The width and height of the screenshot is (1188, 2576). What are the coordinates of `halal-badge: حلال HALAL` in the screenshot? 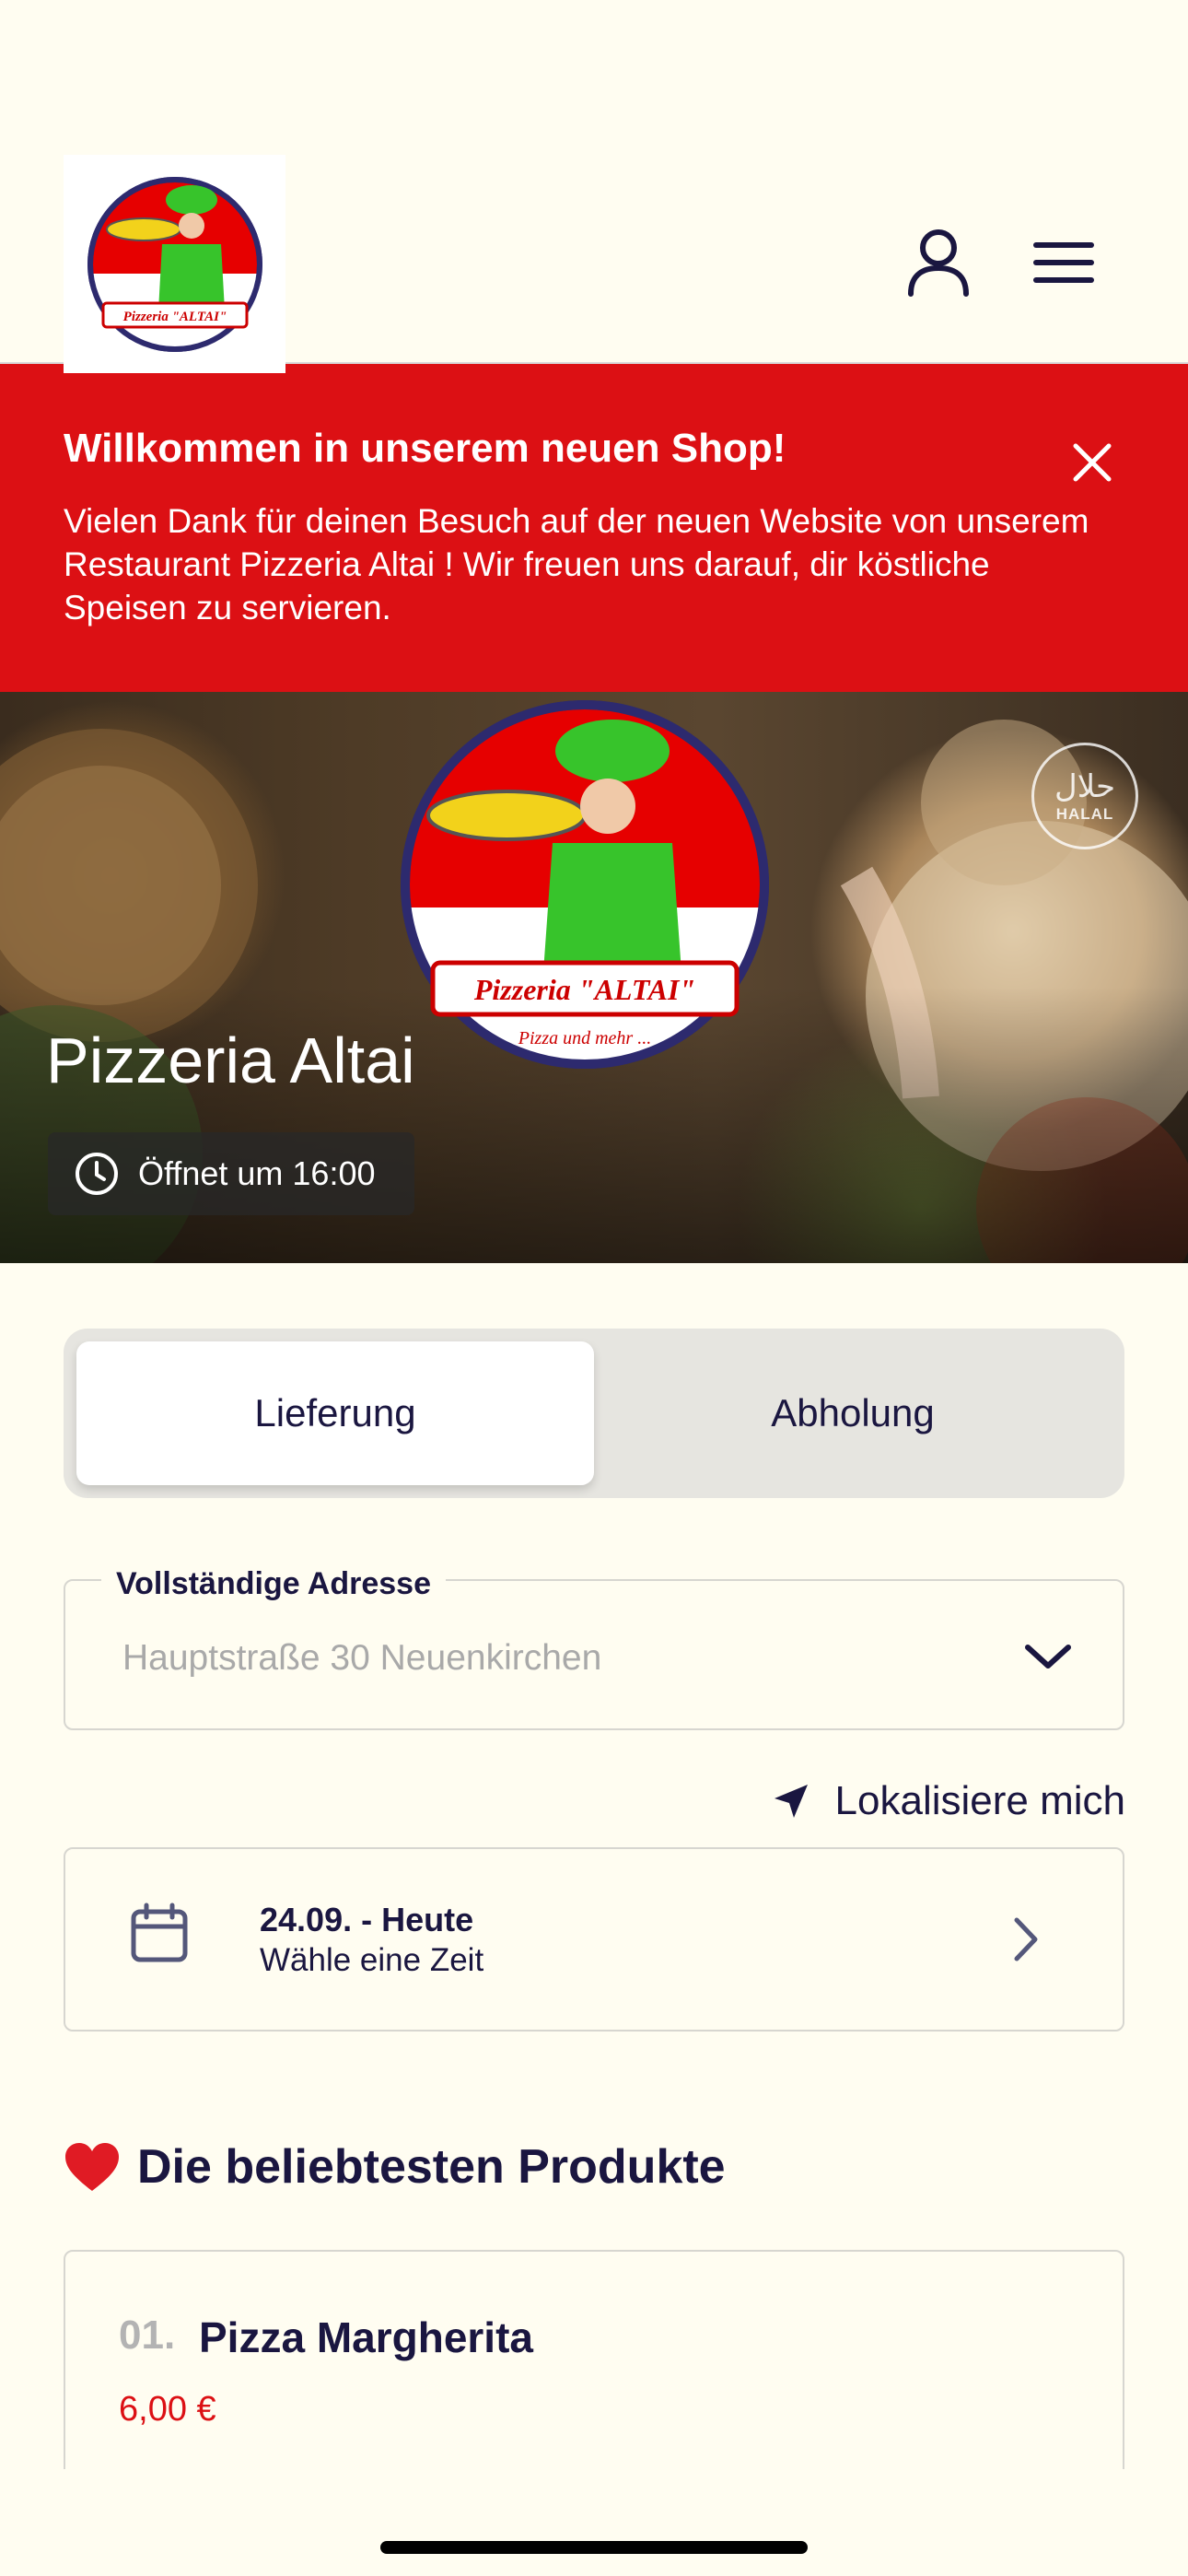 It's located at (1084, 796).